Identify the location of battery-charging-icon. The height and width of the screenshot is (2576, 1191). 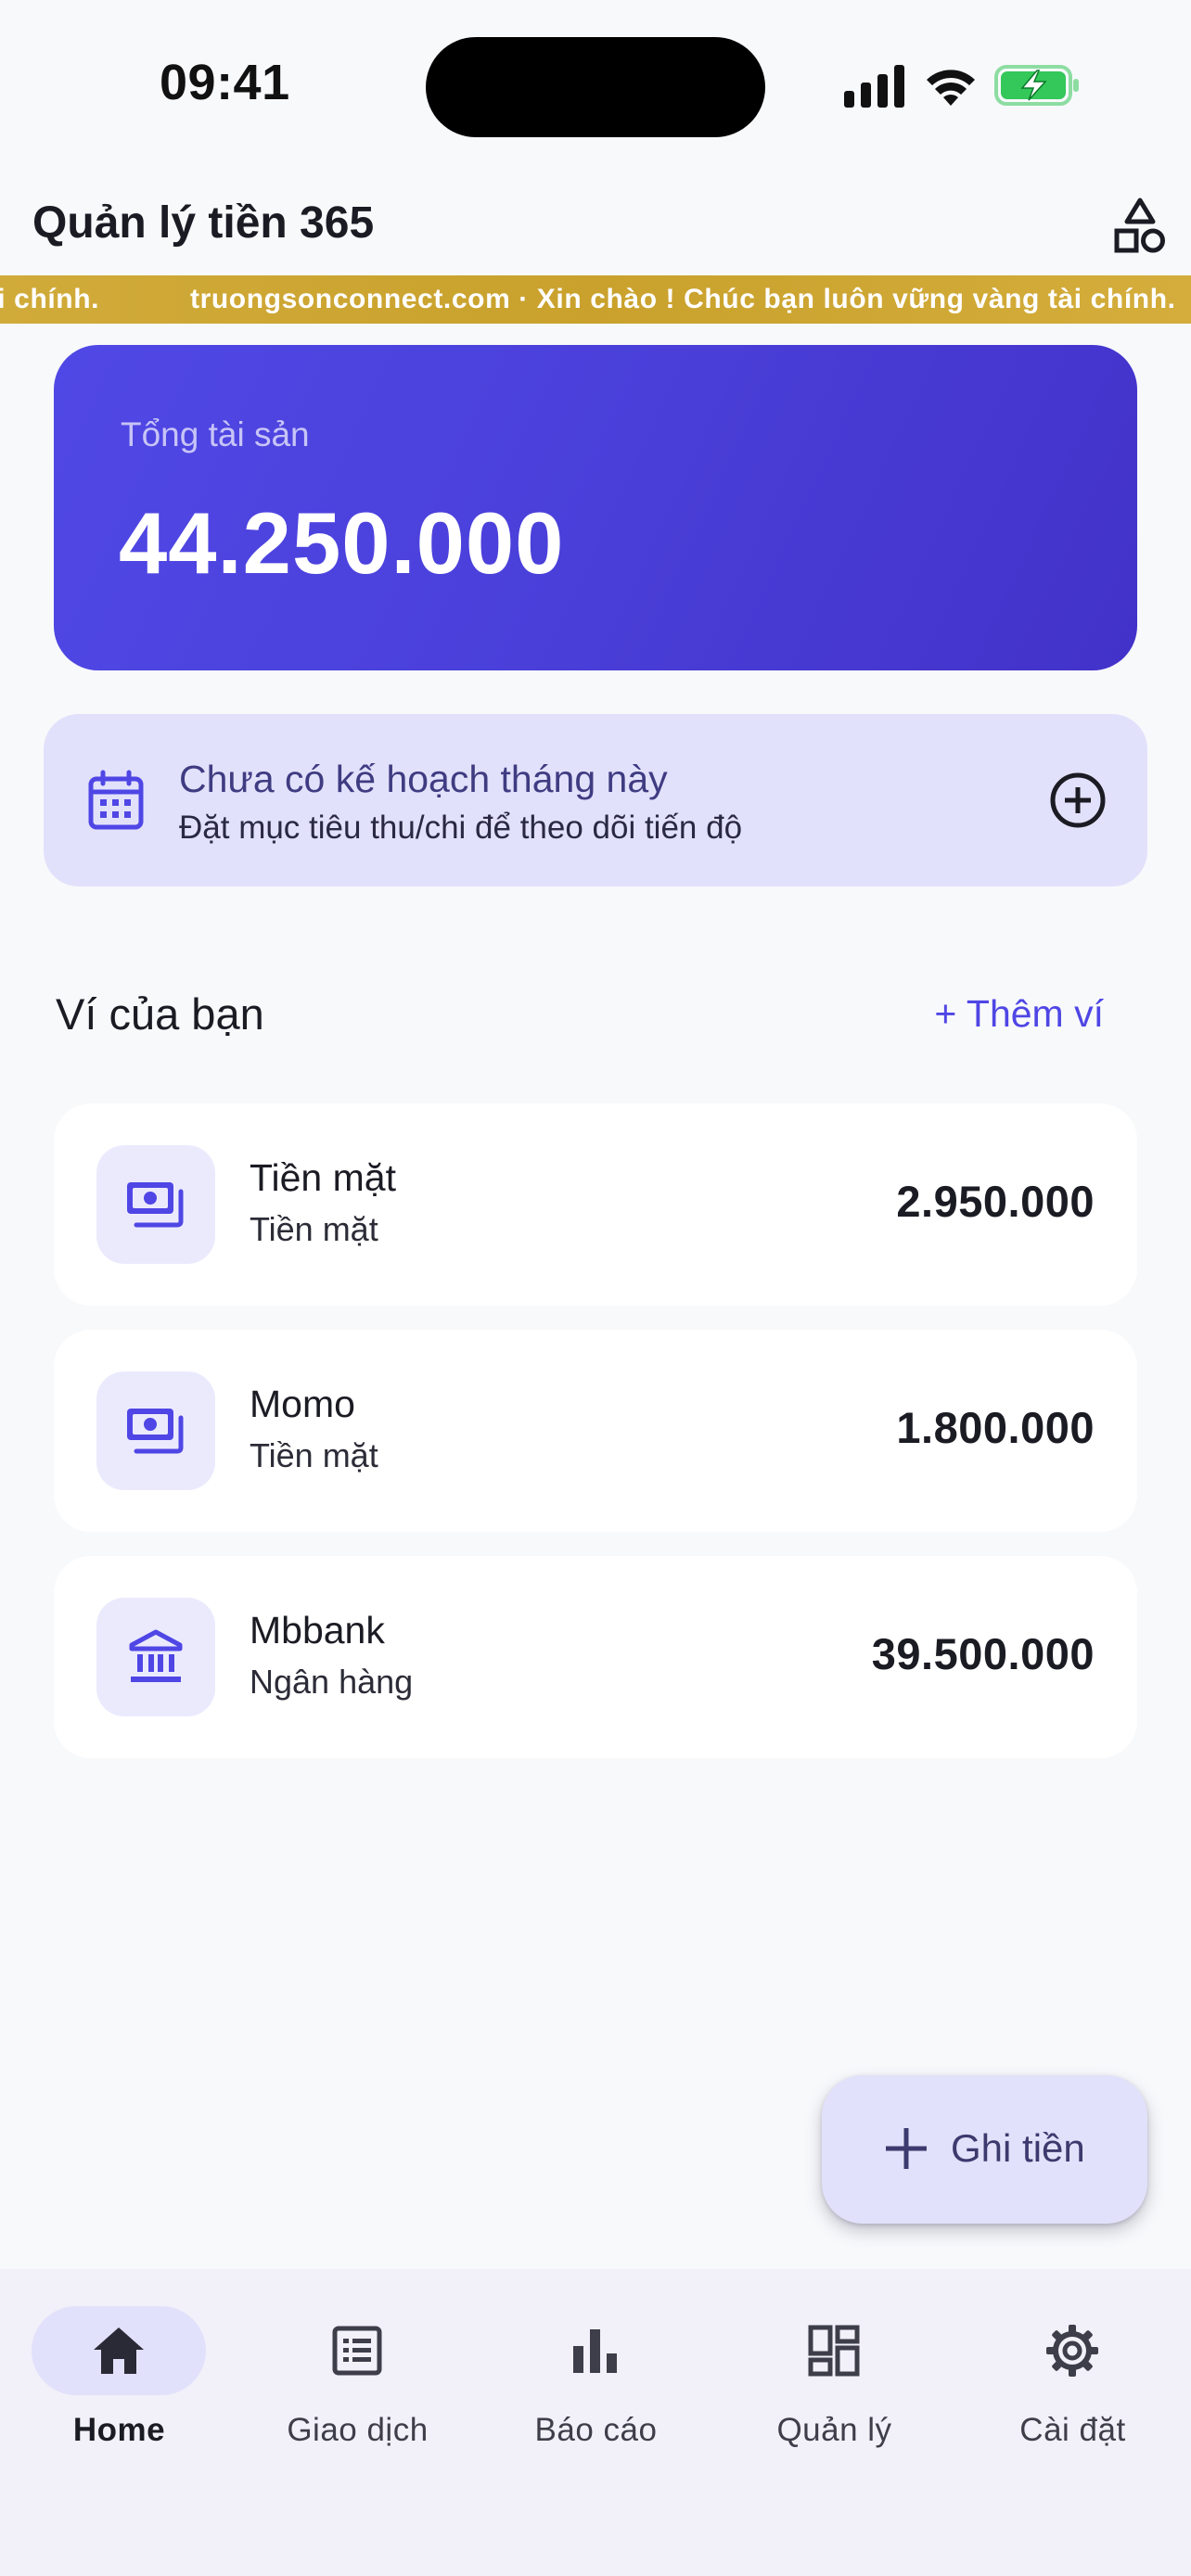
(1036, 85).